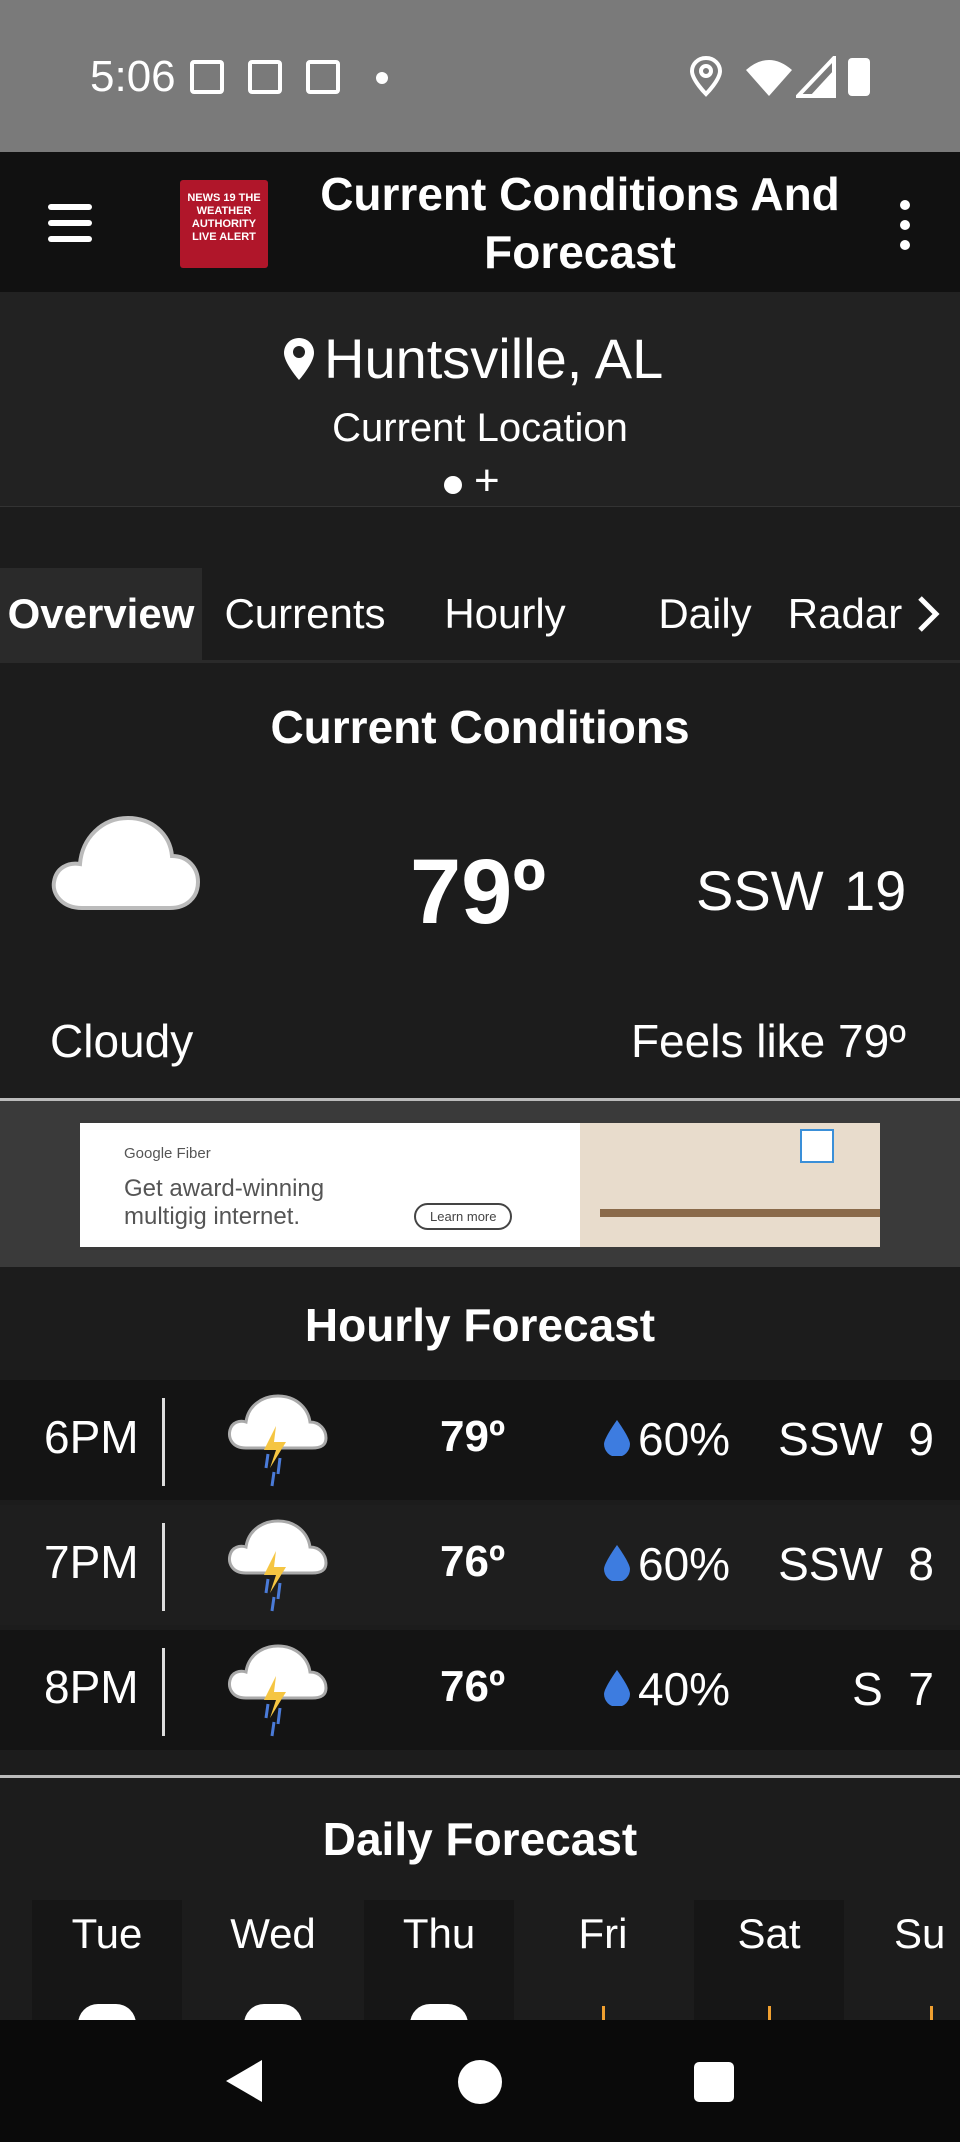 The image size is (960, 2142). What do you see at coordinates (603, 1933) in the screenshot?
I see `day-label: Fri` at bounding box center [603, 1933].